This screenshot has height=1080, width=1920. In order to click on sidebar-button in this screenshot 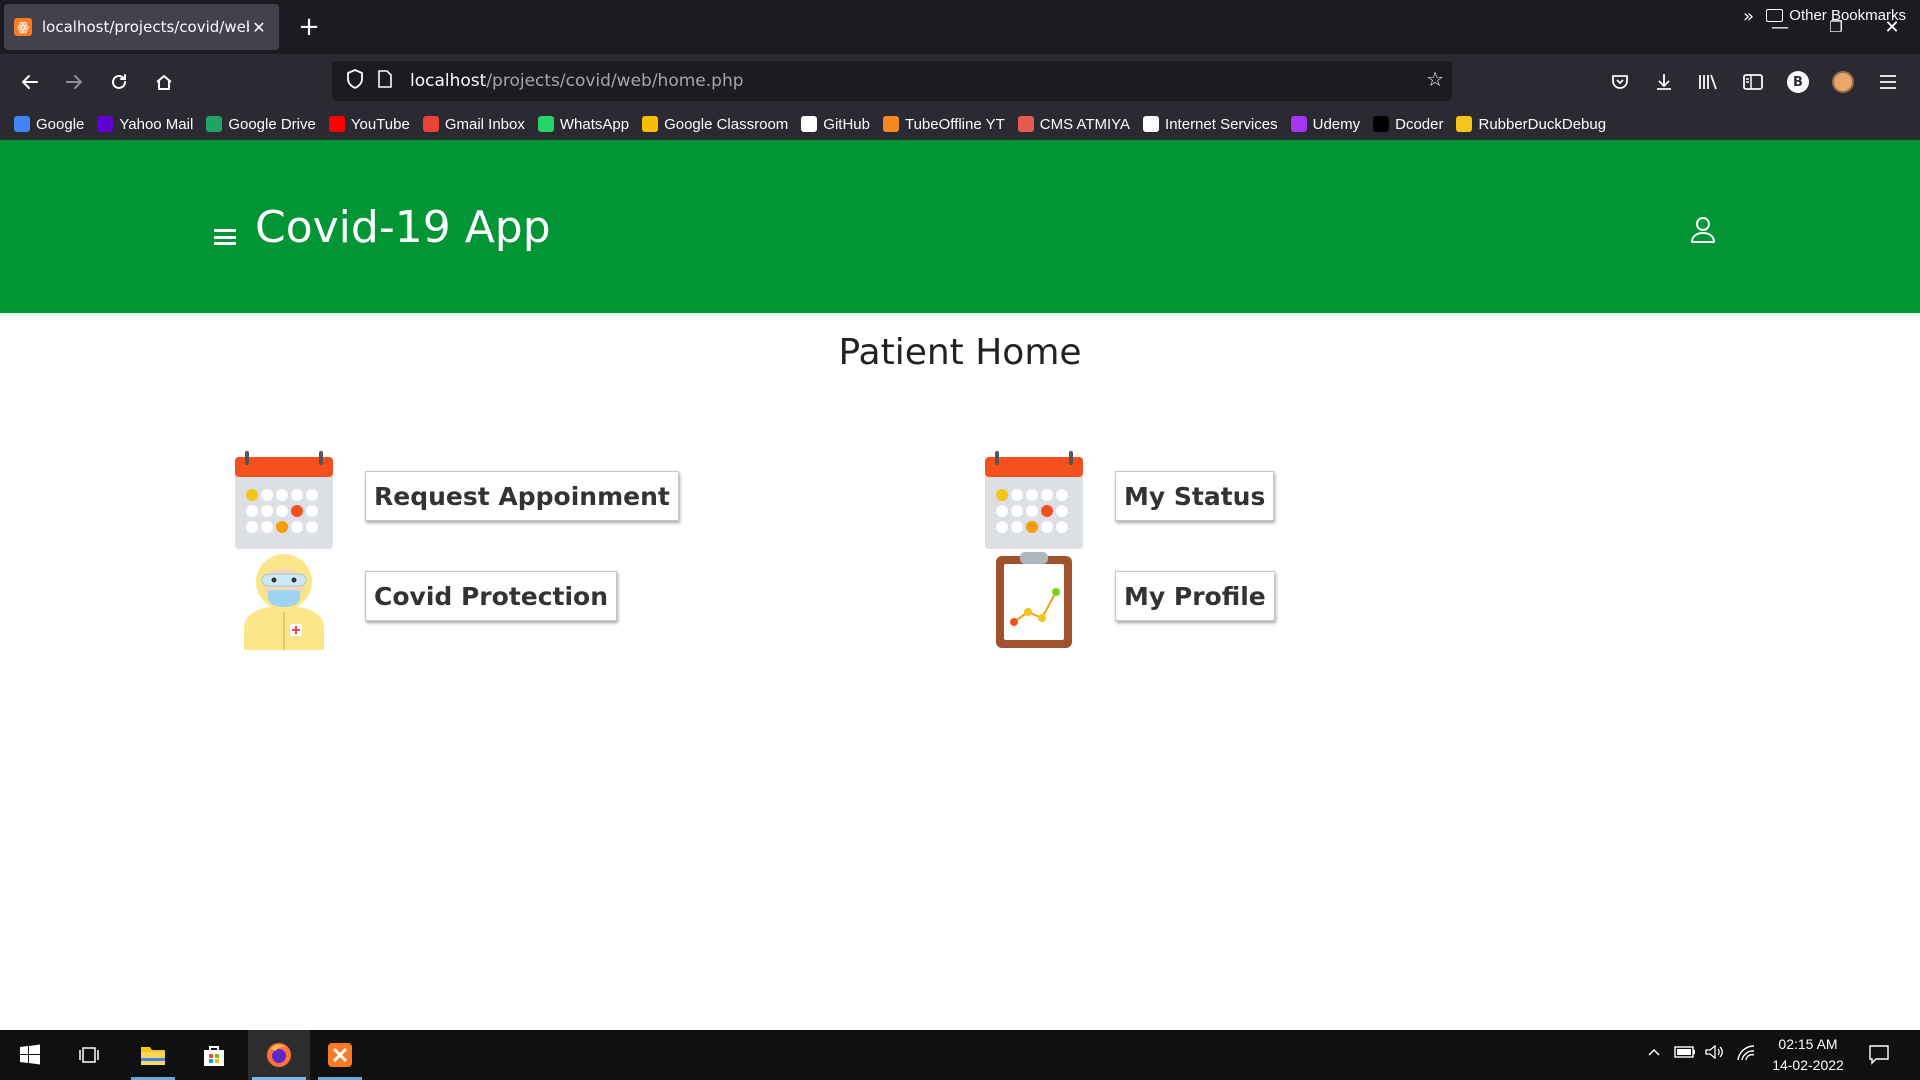, I will do `click(1753, 82)`.